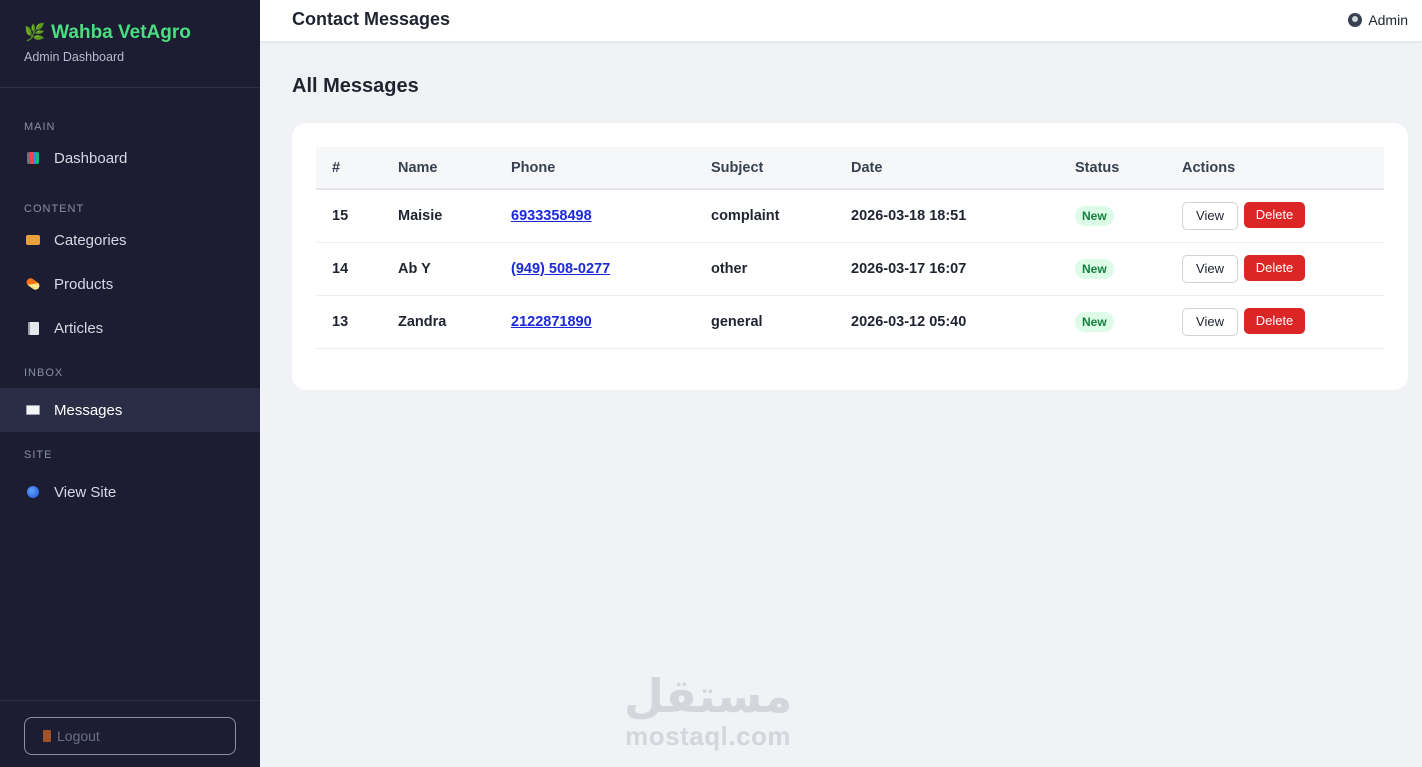 The image size is (1422, 767). I want to click on user-icon, so click(1355, 20).